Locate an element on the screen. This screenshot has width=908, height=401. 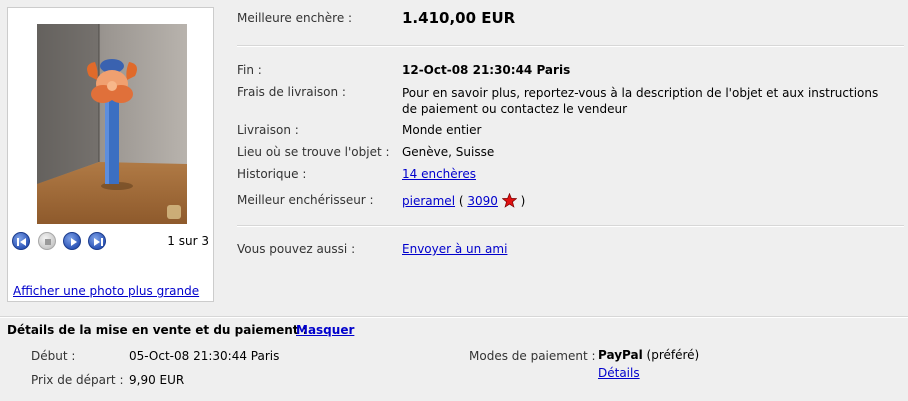
bidder-name-link: pieramel is located at coordinates (428, 201).